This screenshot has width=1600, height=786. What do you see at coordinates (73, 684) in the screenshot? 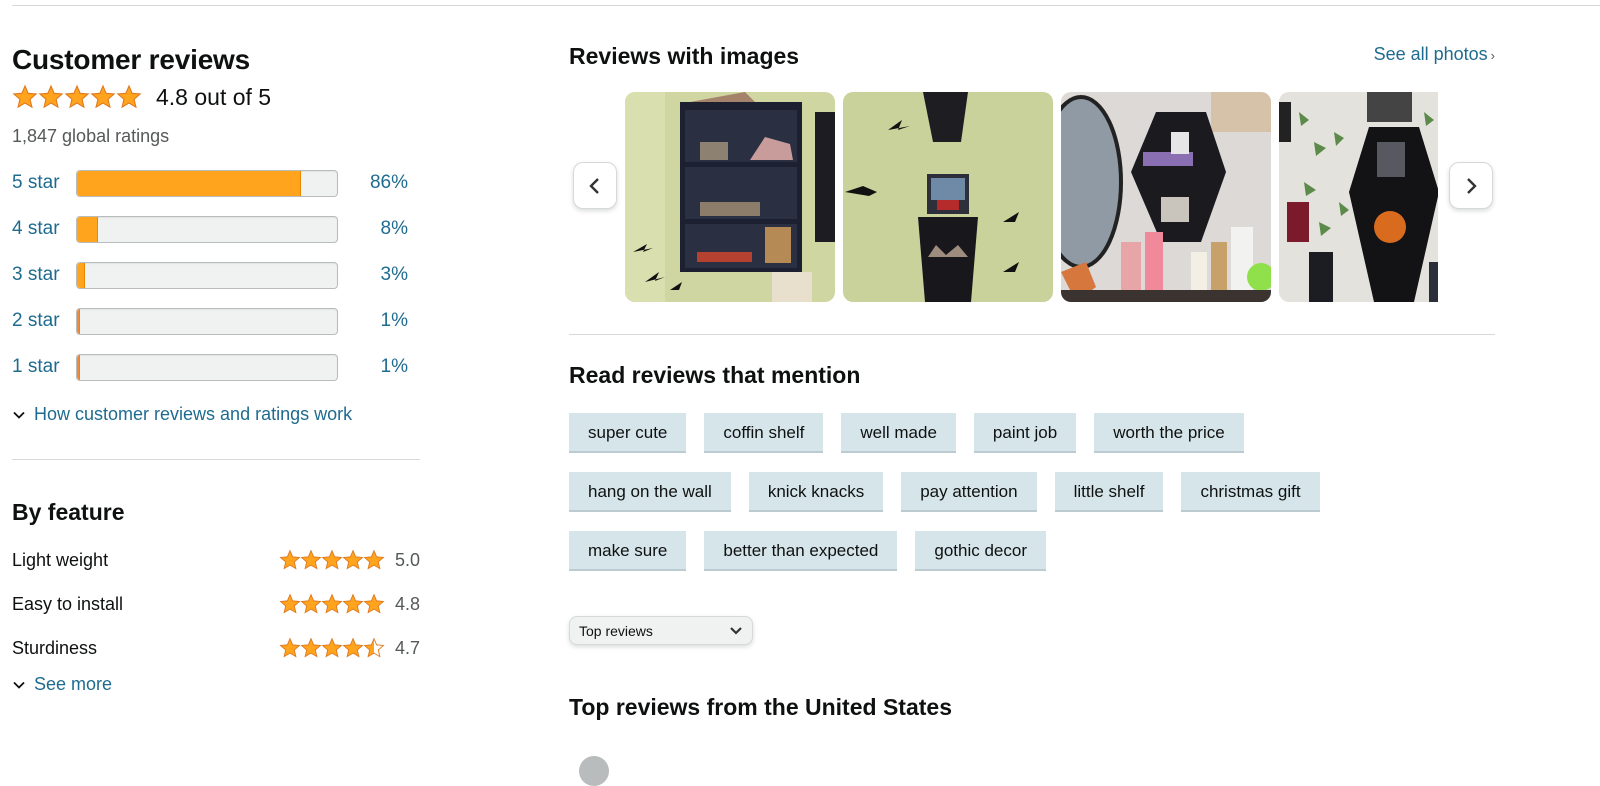
I see `see-more-label: See more` at bounding box center [73, 684].